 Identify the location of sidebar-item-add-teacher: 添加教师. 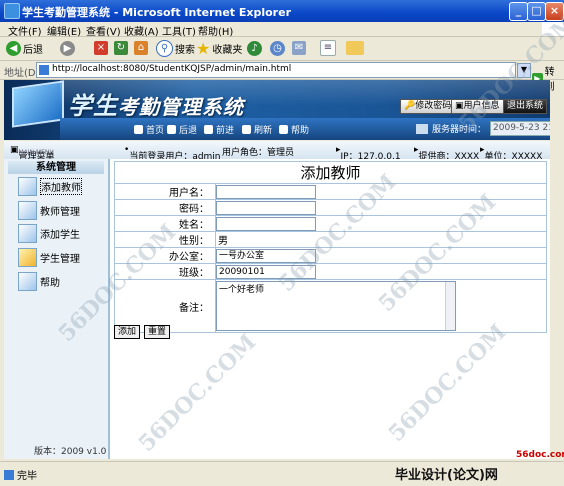
(50, 186).